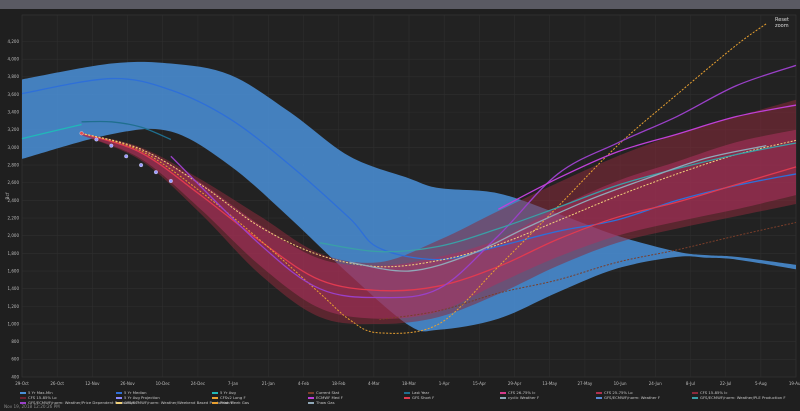  What do you see at coordinates (325, 402) in the screenshot?
I see `legend-label: Thaw Gas` at bounding box center [325, 402].